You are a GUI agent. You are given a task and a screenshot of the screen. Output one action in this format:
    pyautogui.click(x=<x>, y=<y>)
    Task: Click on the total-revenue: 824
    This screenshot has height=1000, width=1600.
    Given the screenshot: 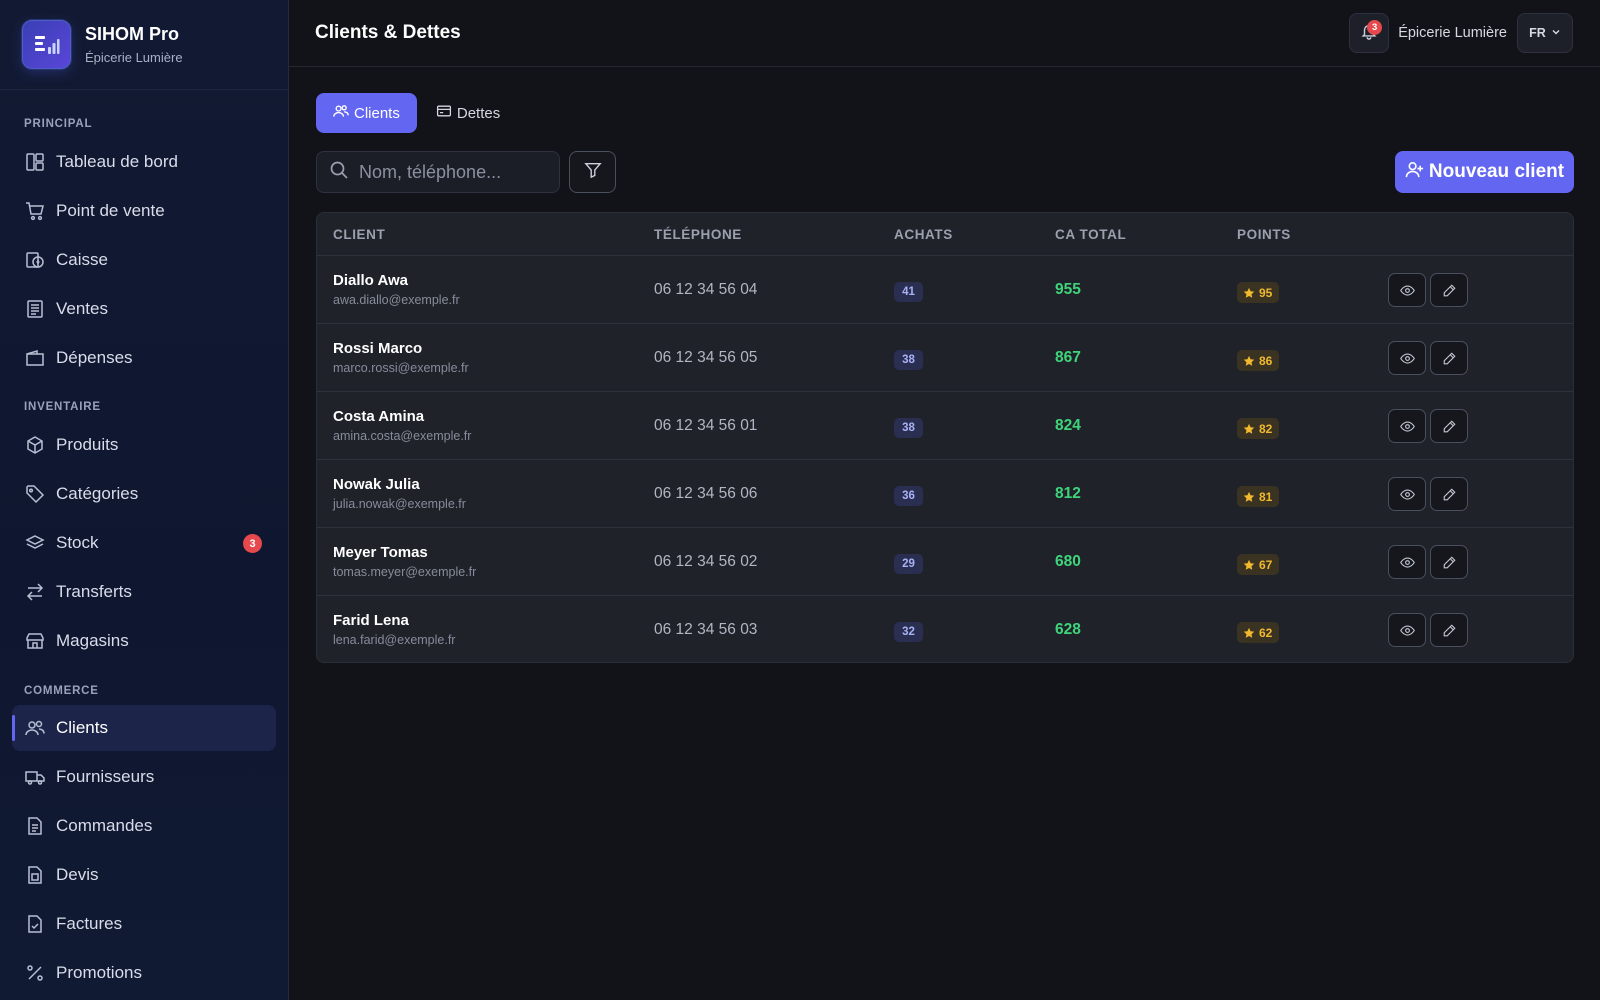 What is the action you would take?
    pyautogui.click(x=1068, y=425)
    